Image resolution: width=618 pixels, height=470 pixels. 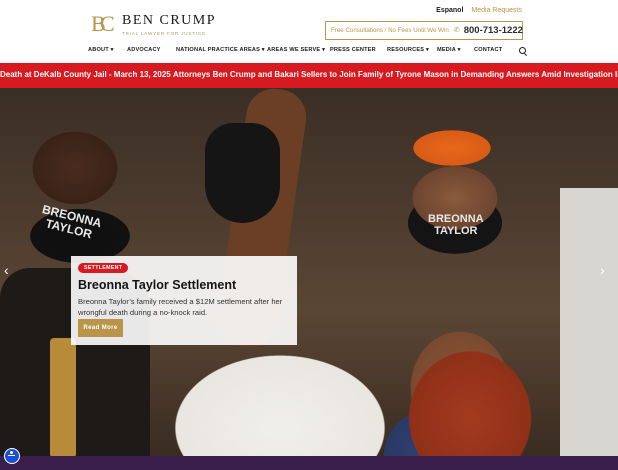 I want to click on footer-strip, so click(x=309, y=463).